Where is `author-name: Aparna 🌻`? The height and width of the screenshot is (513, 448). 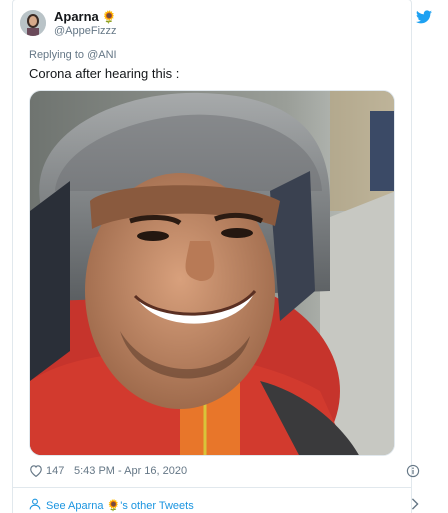
author-name: Aparna 🌻 is located at coordinates (85, 16).